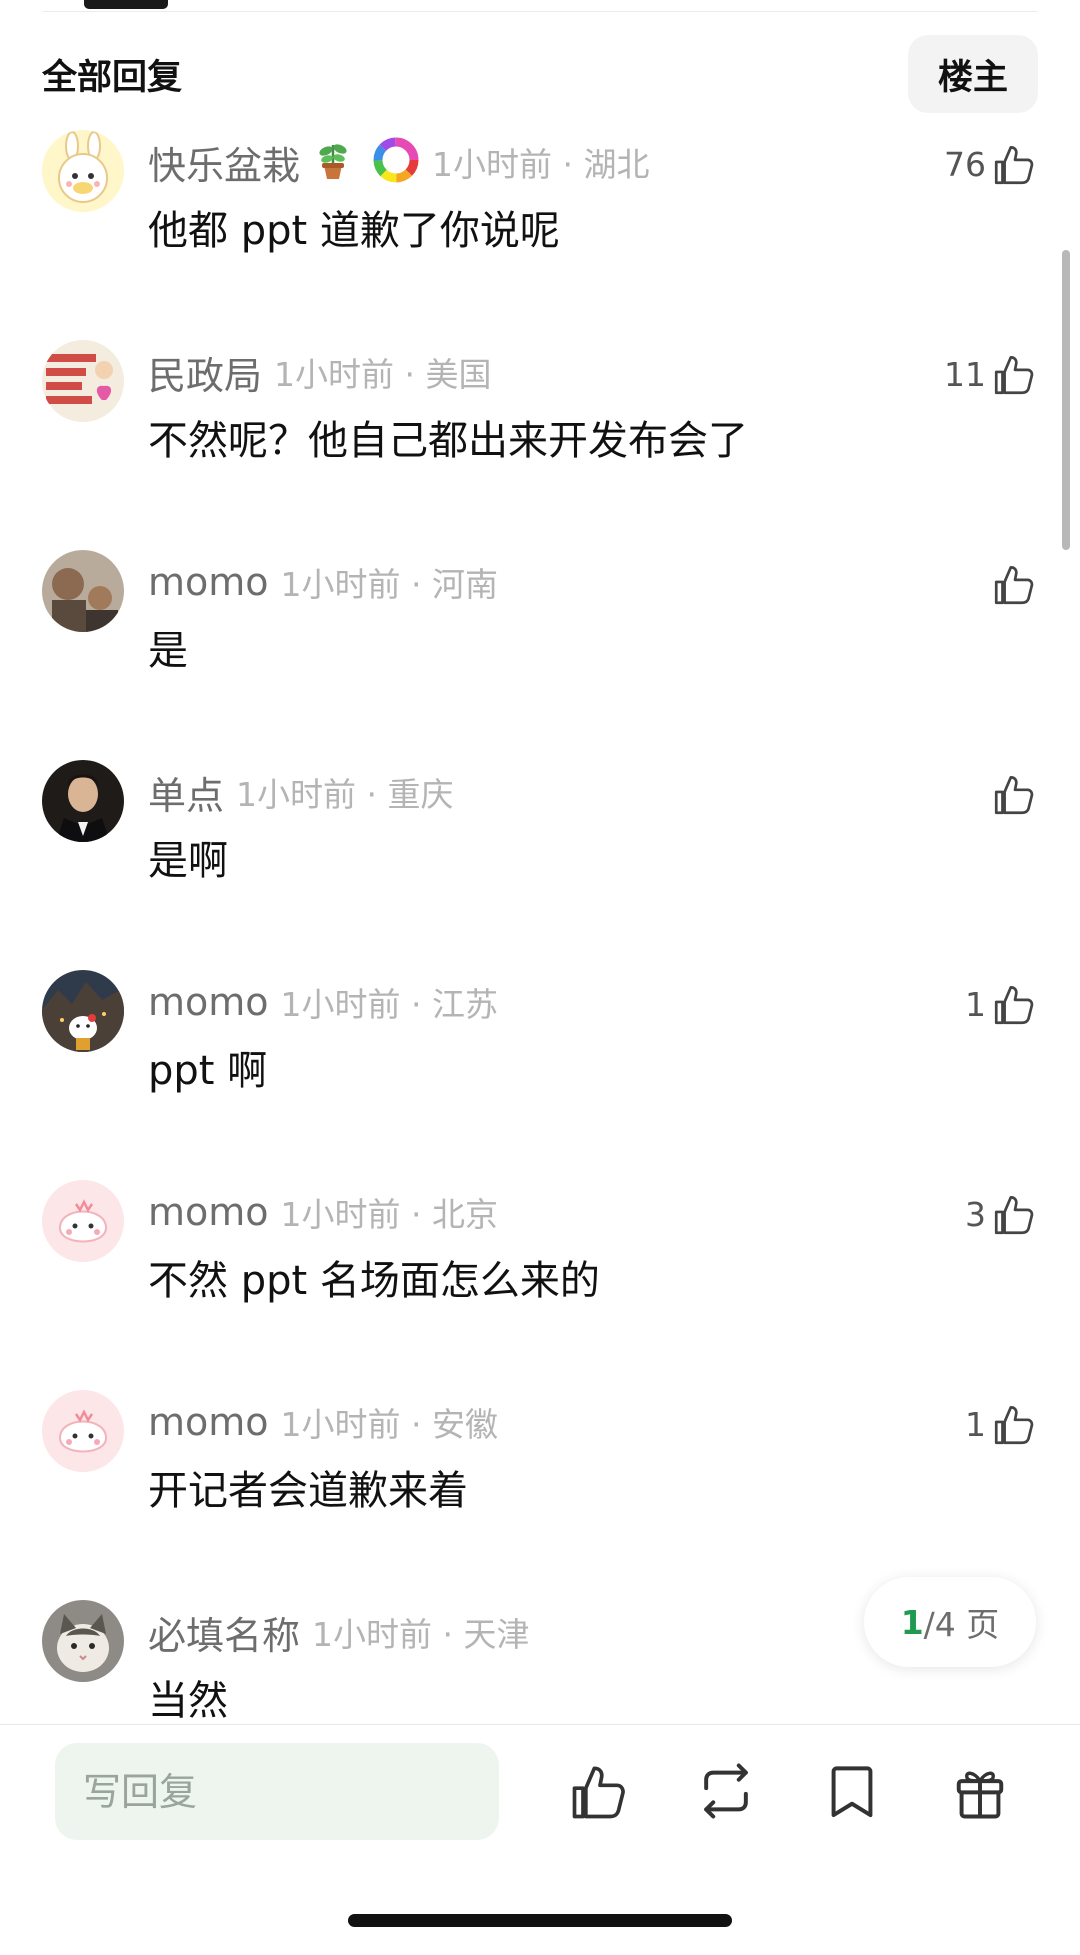 The image size is (1080, 1955). I want to click on replies-header: 全部回复 楼主, so click(540, 74).